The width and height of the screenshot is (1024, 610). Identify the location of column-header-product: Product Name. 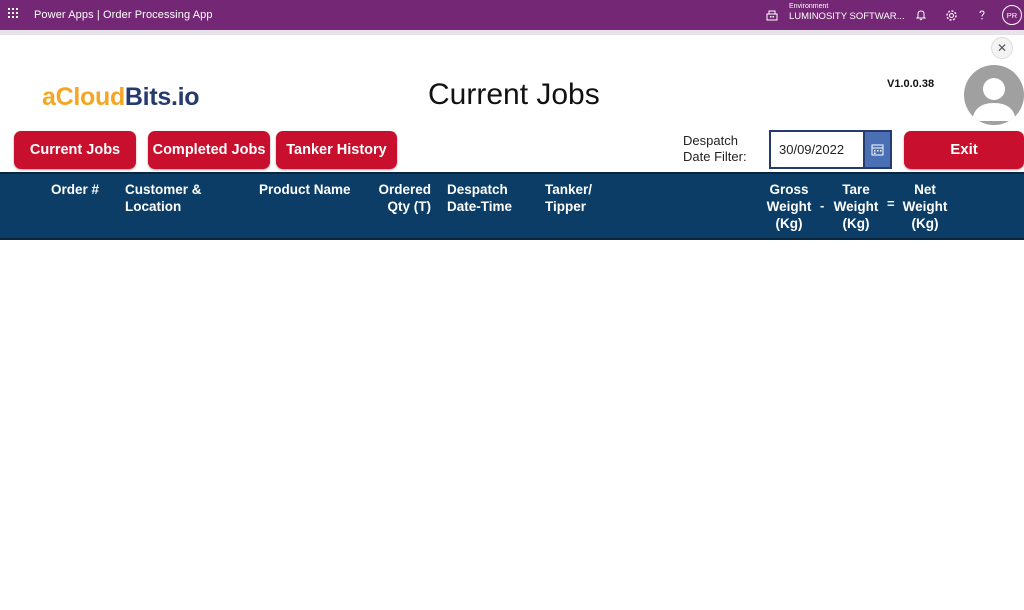
(305, 189).